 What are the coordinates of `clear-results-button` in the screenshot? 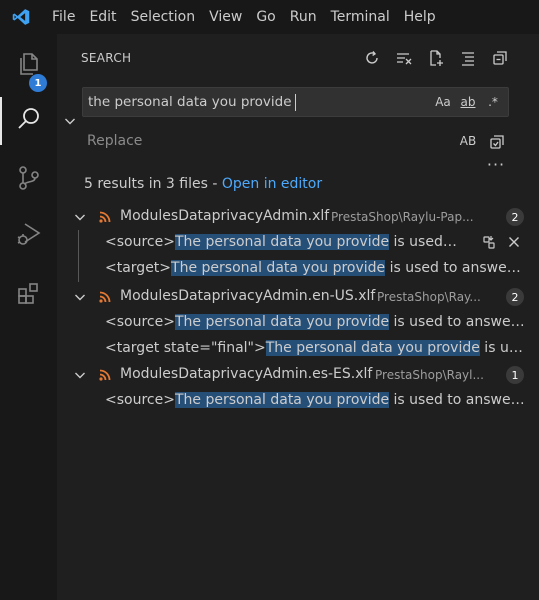 It's located at (404, 58).